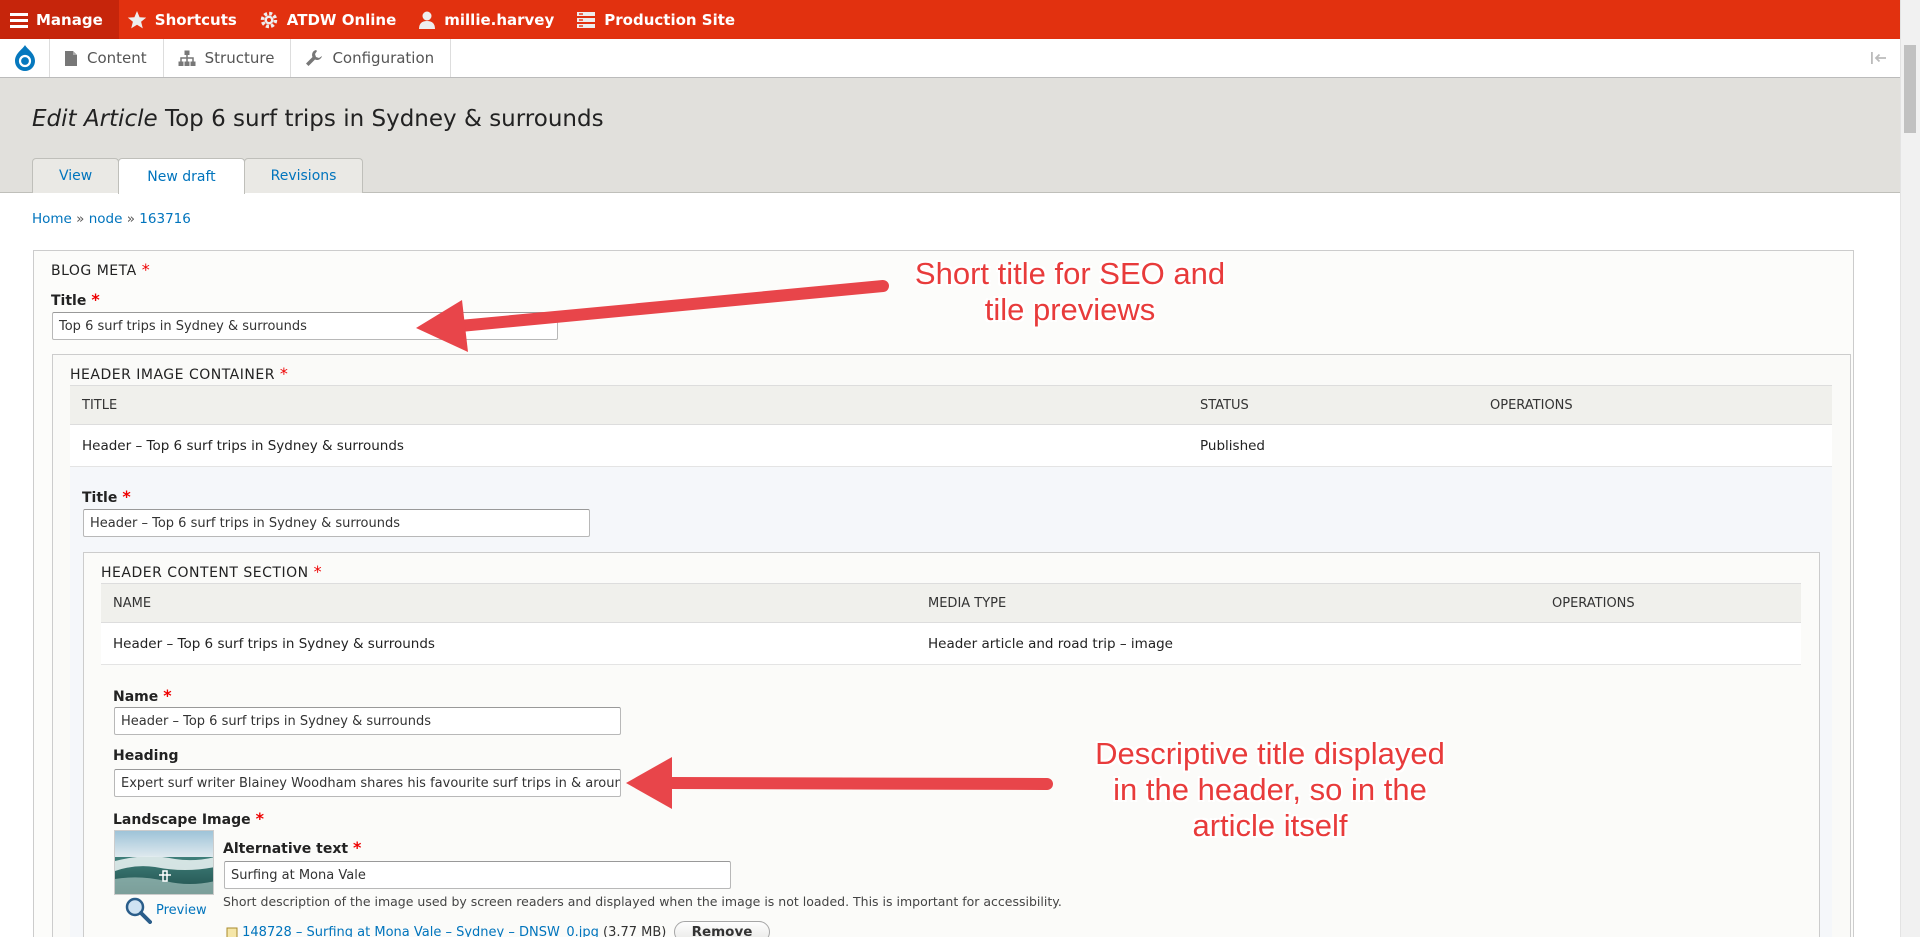 The image size is (1920, 937). What do you see at coordinates (1070, 273) in the screenshot?
I see `annotation-line: Short title for SEO and` at bounding box center [1070, 273].